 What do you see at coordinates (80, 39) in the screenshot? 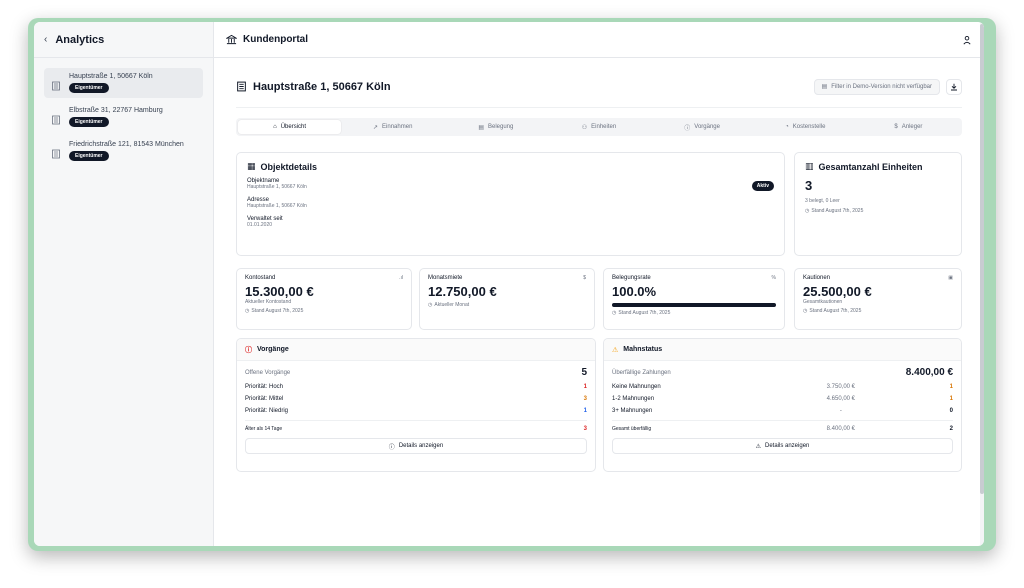
I see `sidebar-title: Analytics` at bounding box center [80, 39].